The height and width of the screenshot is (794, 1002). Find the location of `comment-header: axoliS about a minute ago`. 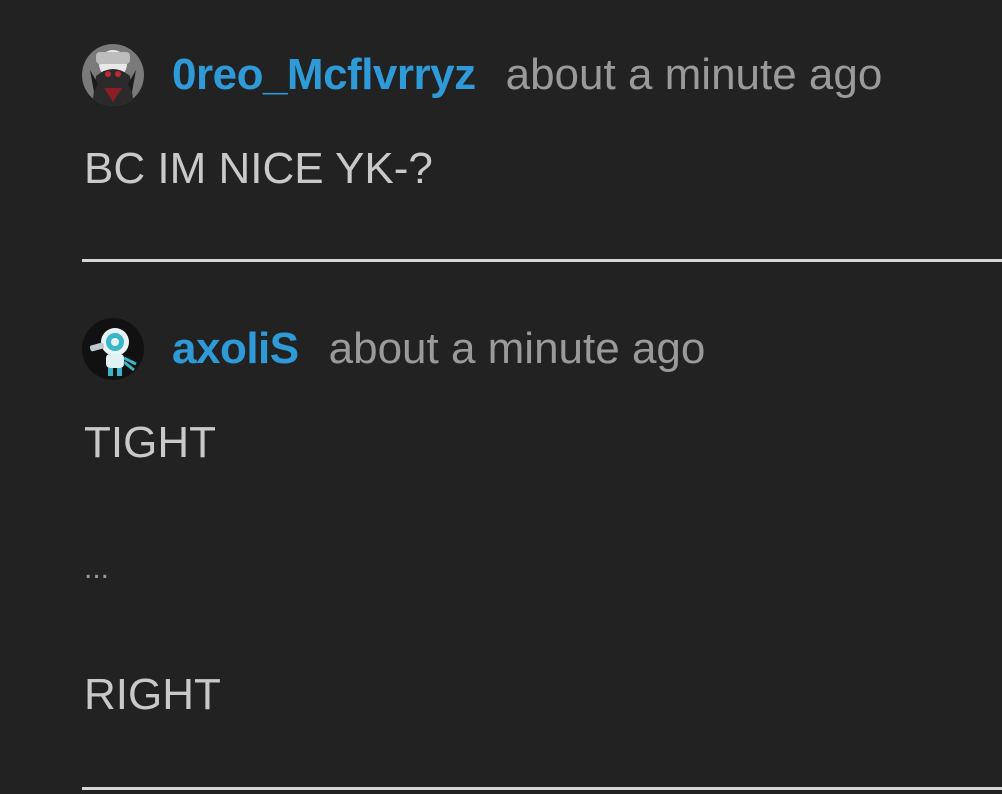

comment-header: axoliS about a minute ago is located at coordinates (542, 349).